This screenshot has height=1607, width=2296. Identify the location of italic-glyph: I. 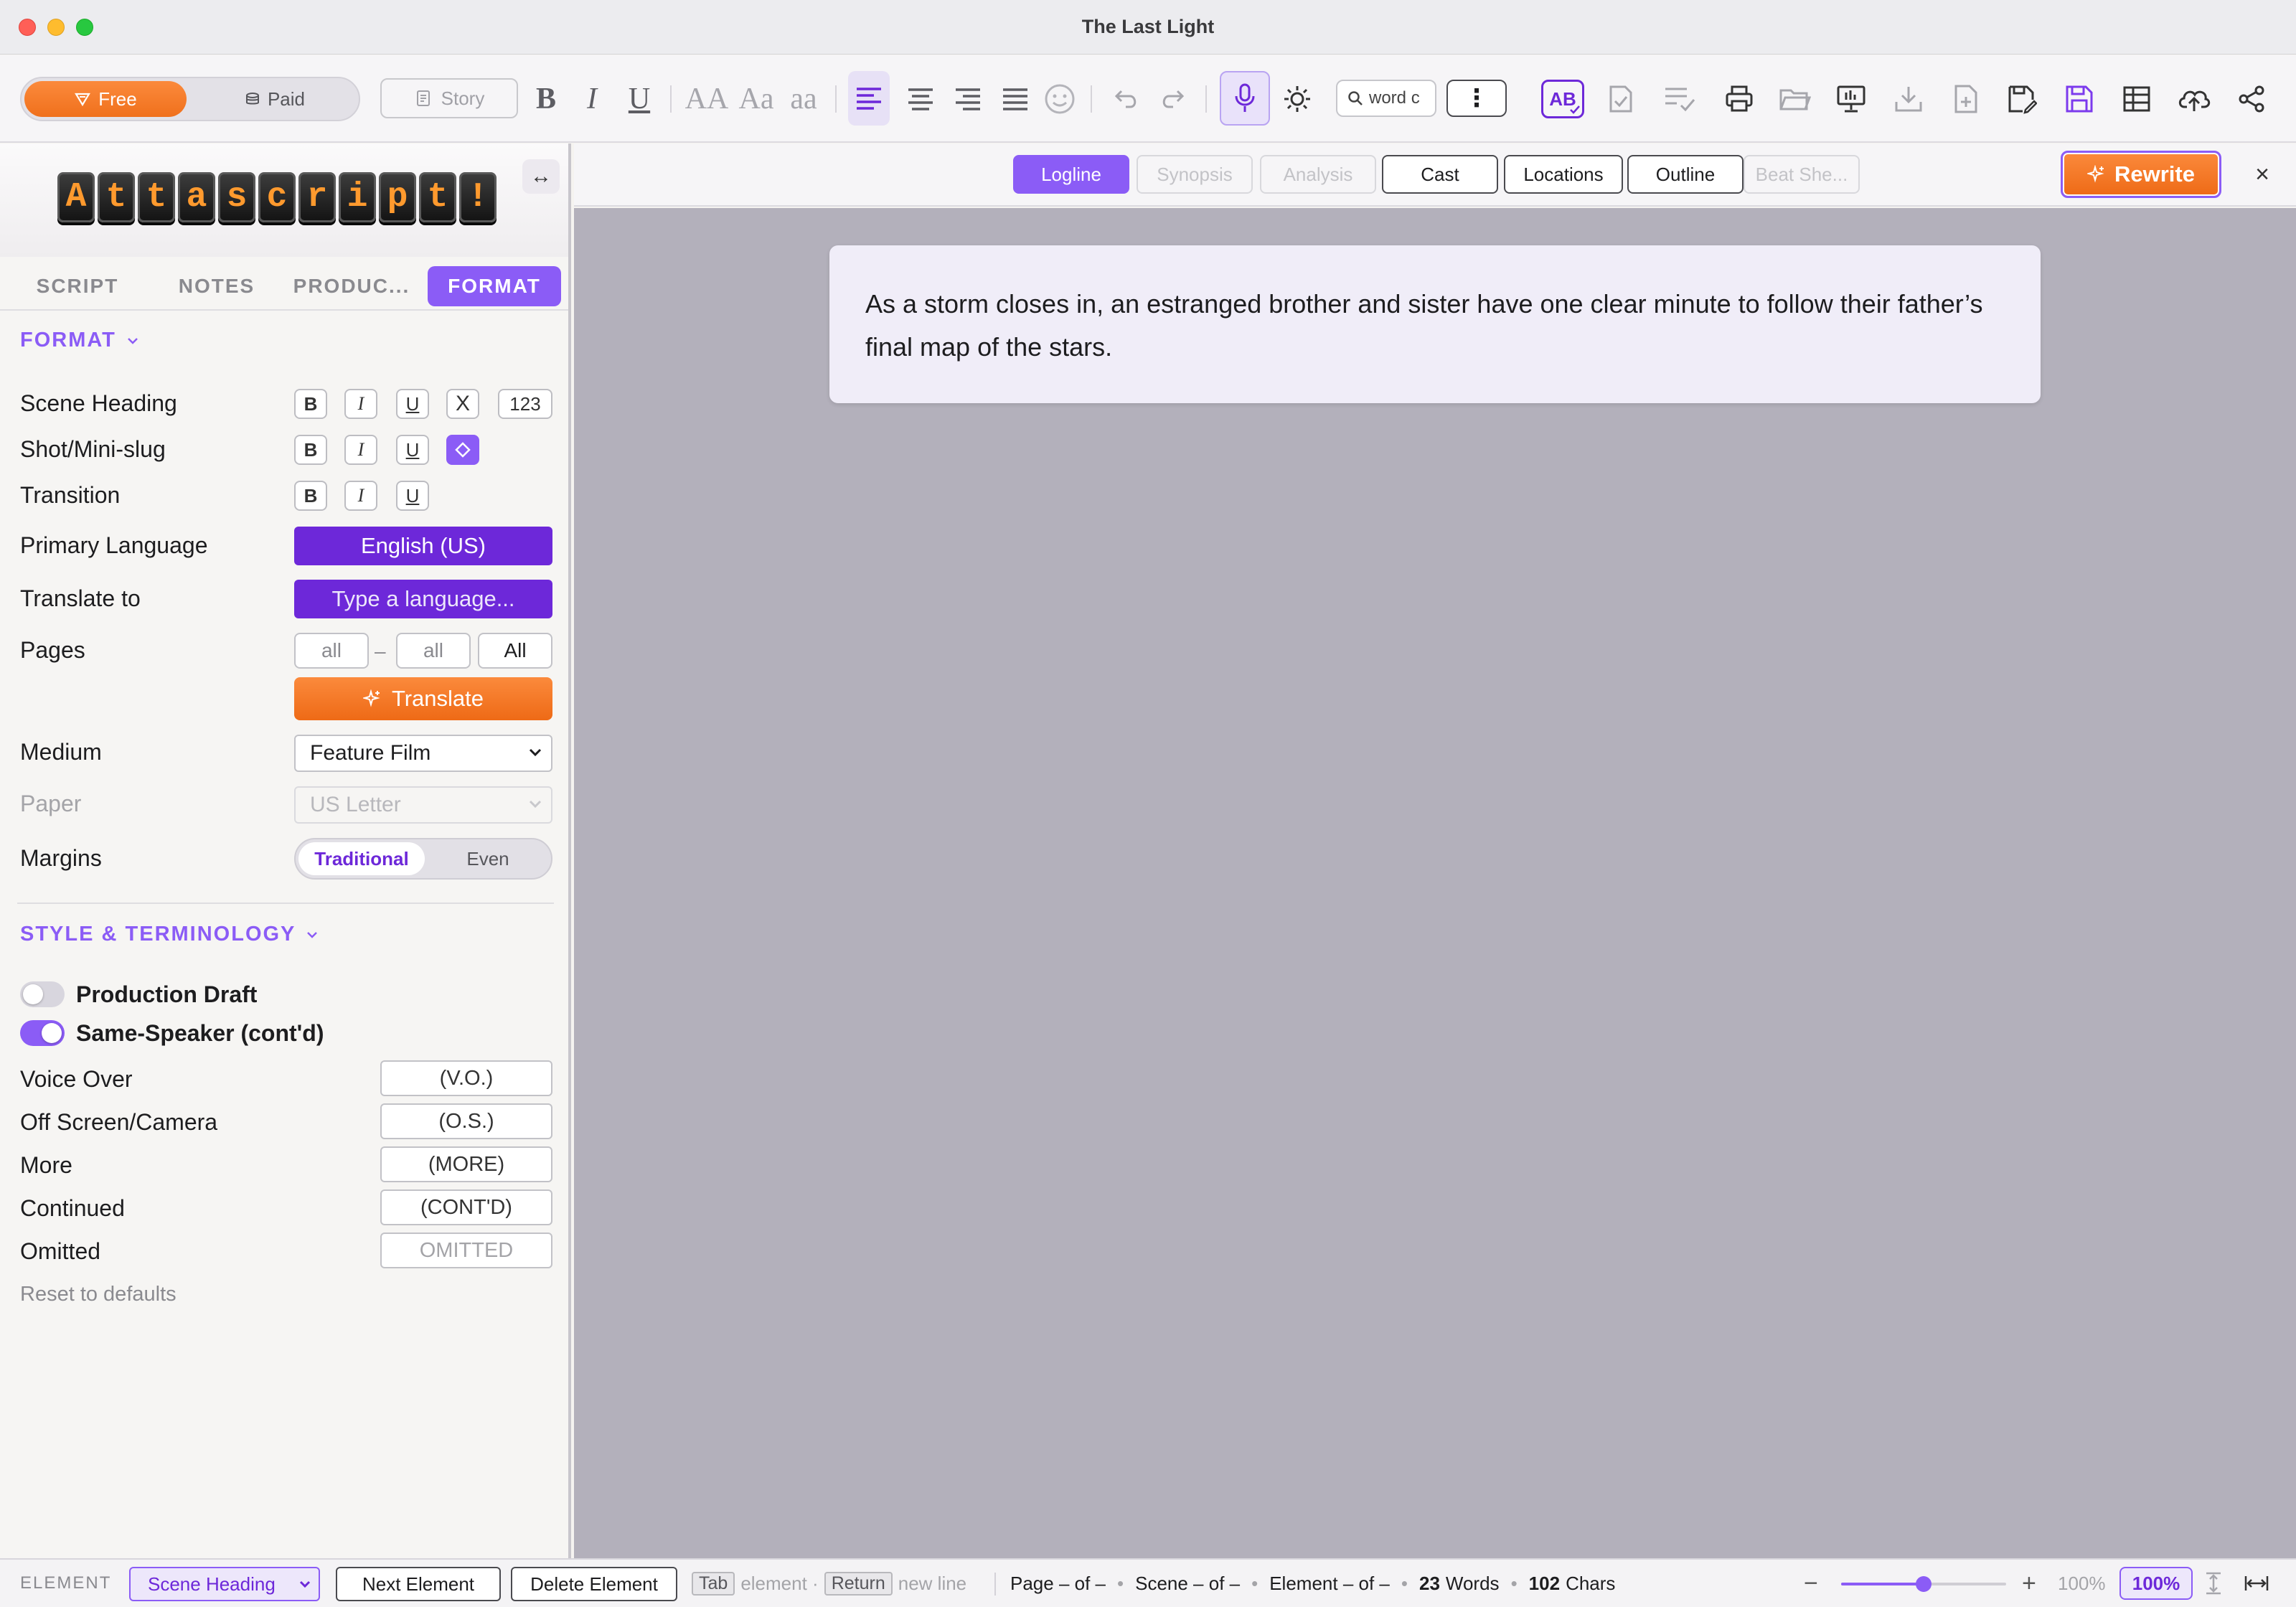
(592, 99).